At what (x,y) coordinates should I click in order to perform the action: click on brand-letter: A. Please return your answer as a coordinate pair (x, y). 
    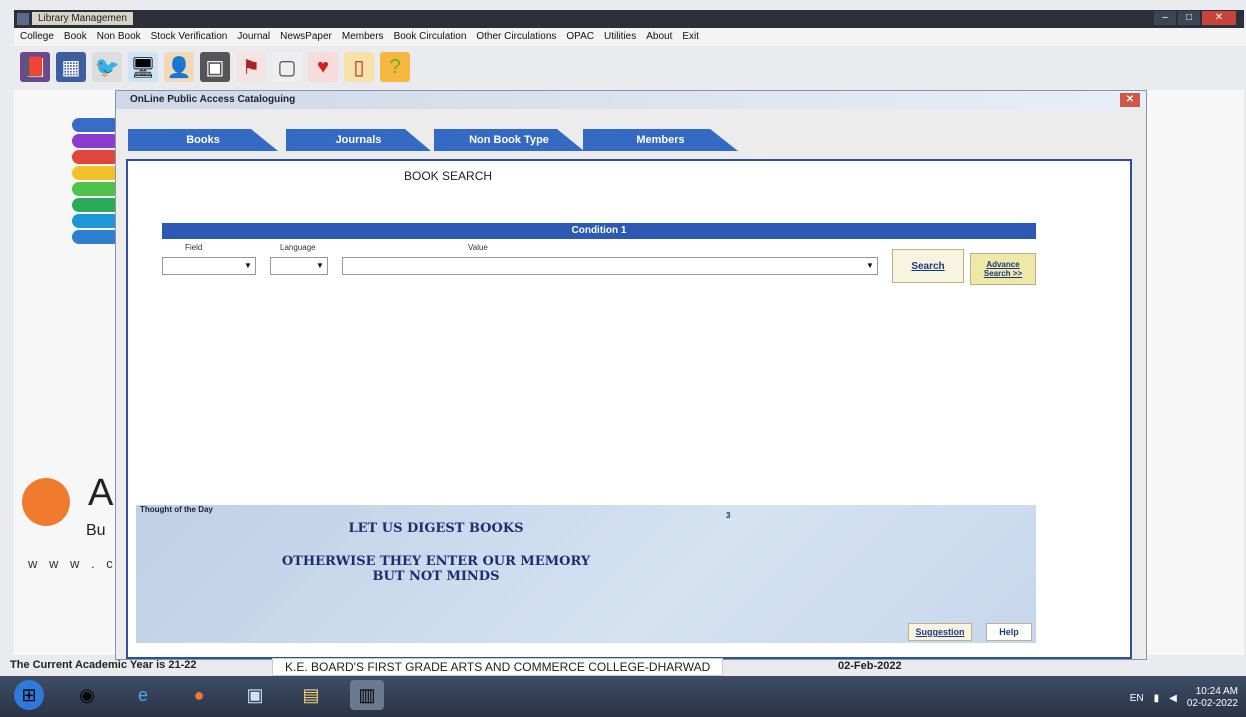
    Looking at the image, I should click on (101, 493).